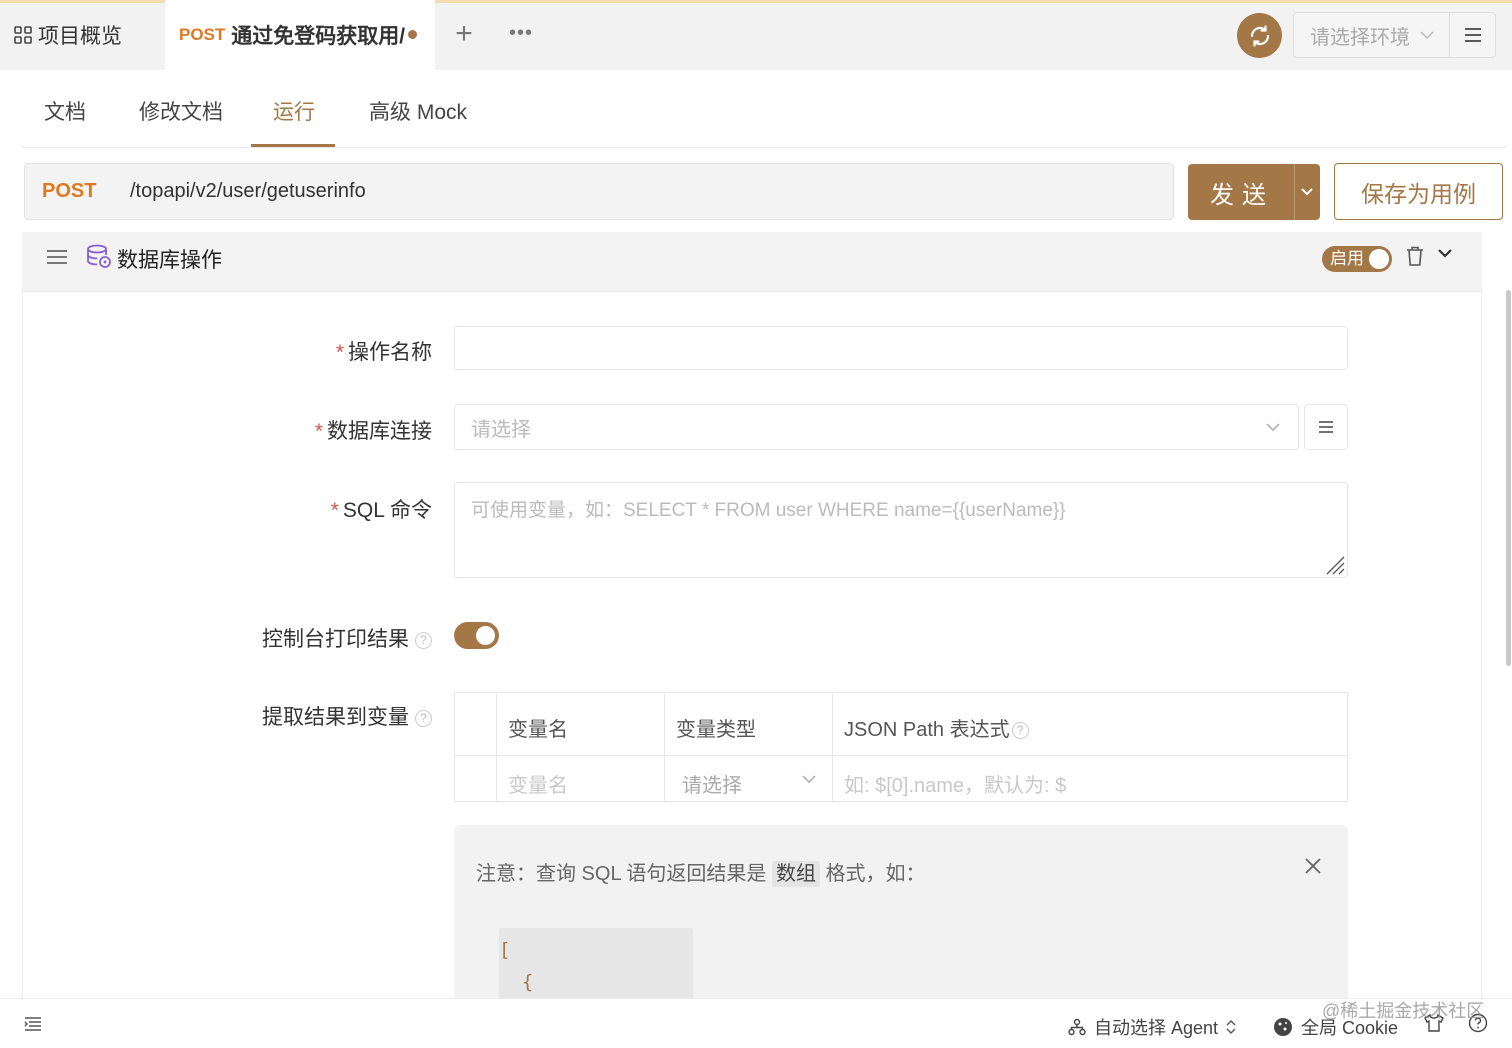 This screenshot has height=1048, width=1512. I want to click on panel-header, so click(752, 262).